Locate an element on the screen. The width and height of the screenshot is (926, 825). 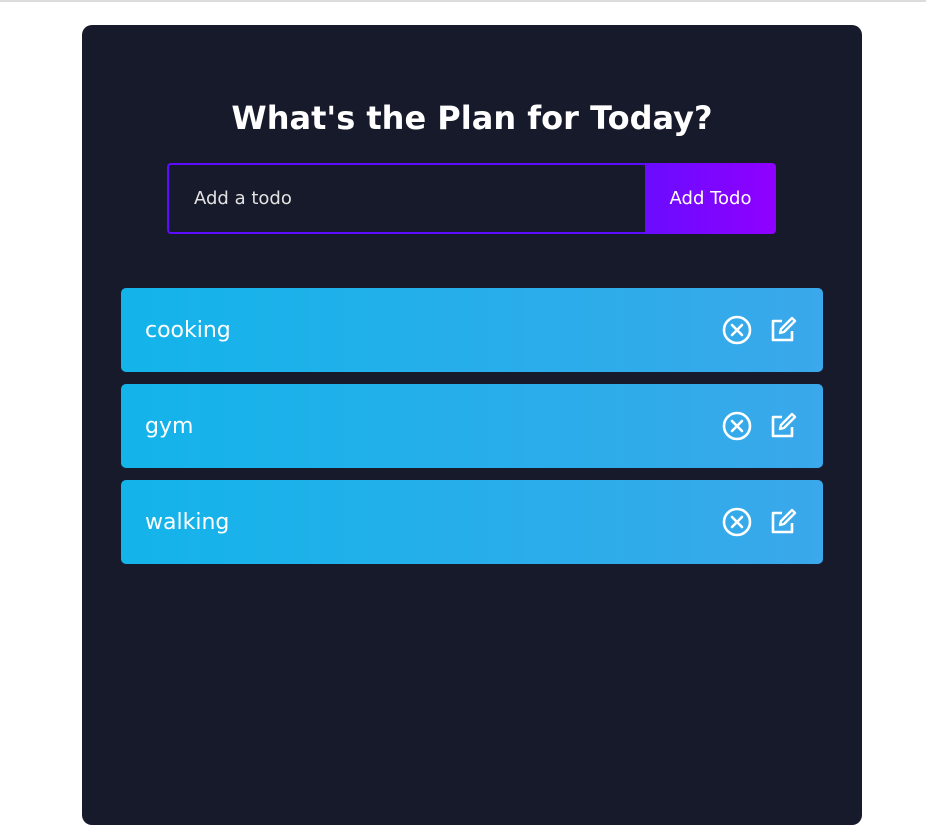
todo-item: walking is located at coordinates (472, 522).